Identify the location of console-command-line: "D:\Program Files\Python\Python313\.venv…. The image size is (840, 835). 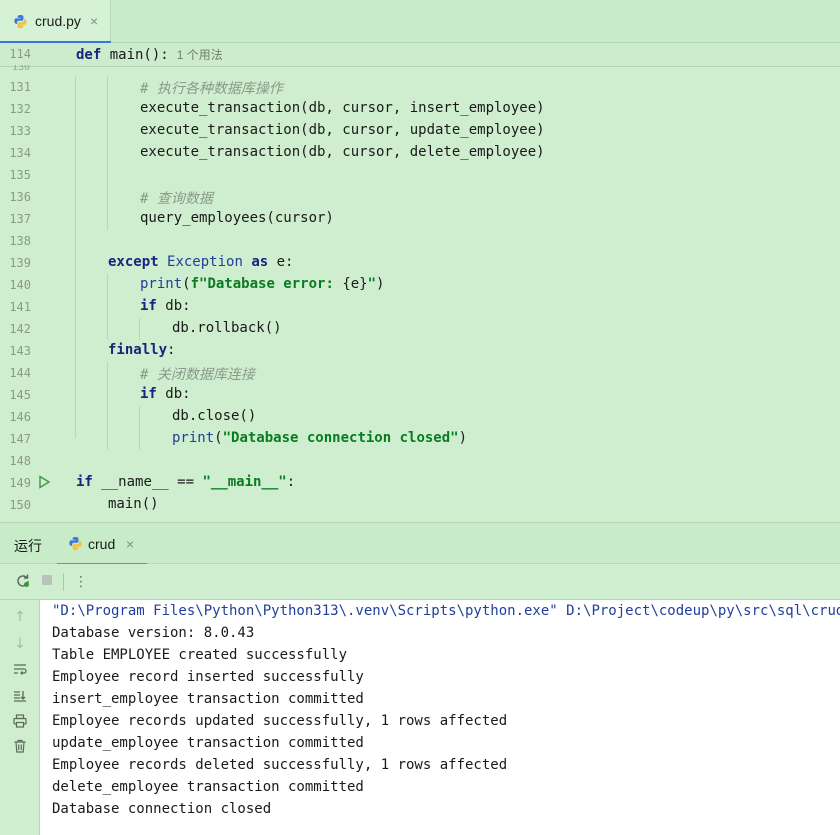
(446, 611).